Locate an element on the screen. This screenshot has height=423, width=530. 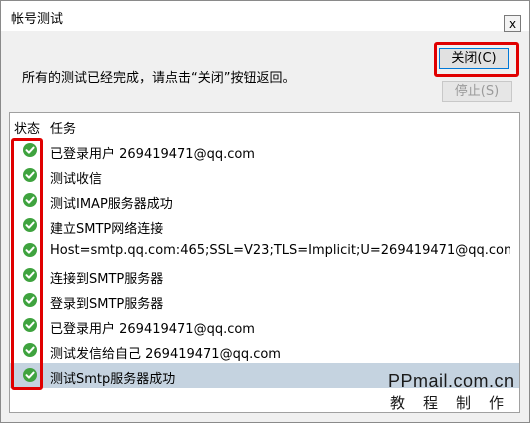
task-text: 连接到SMTP服务器 is located at coordinates (107, 279).